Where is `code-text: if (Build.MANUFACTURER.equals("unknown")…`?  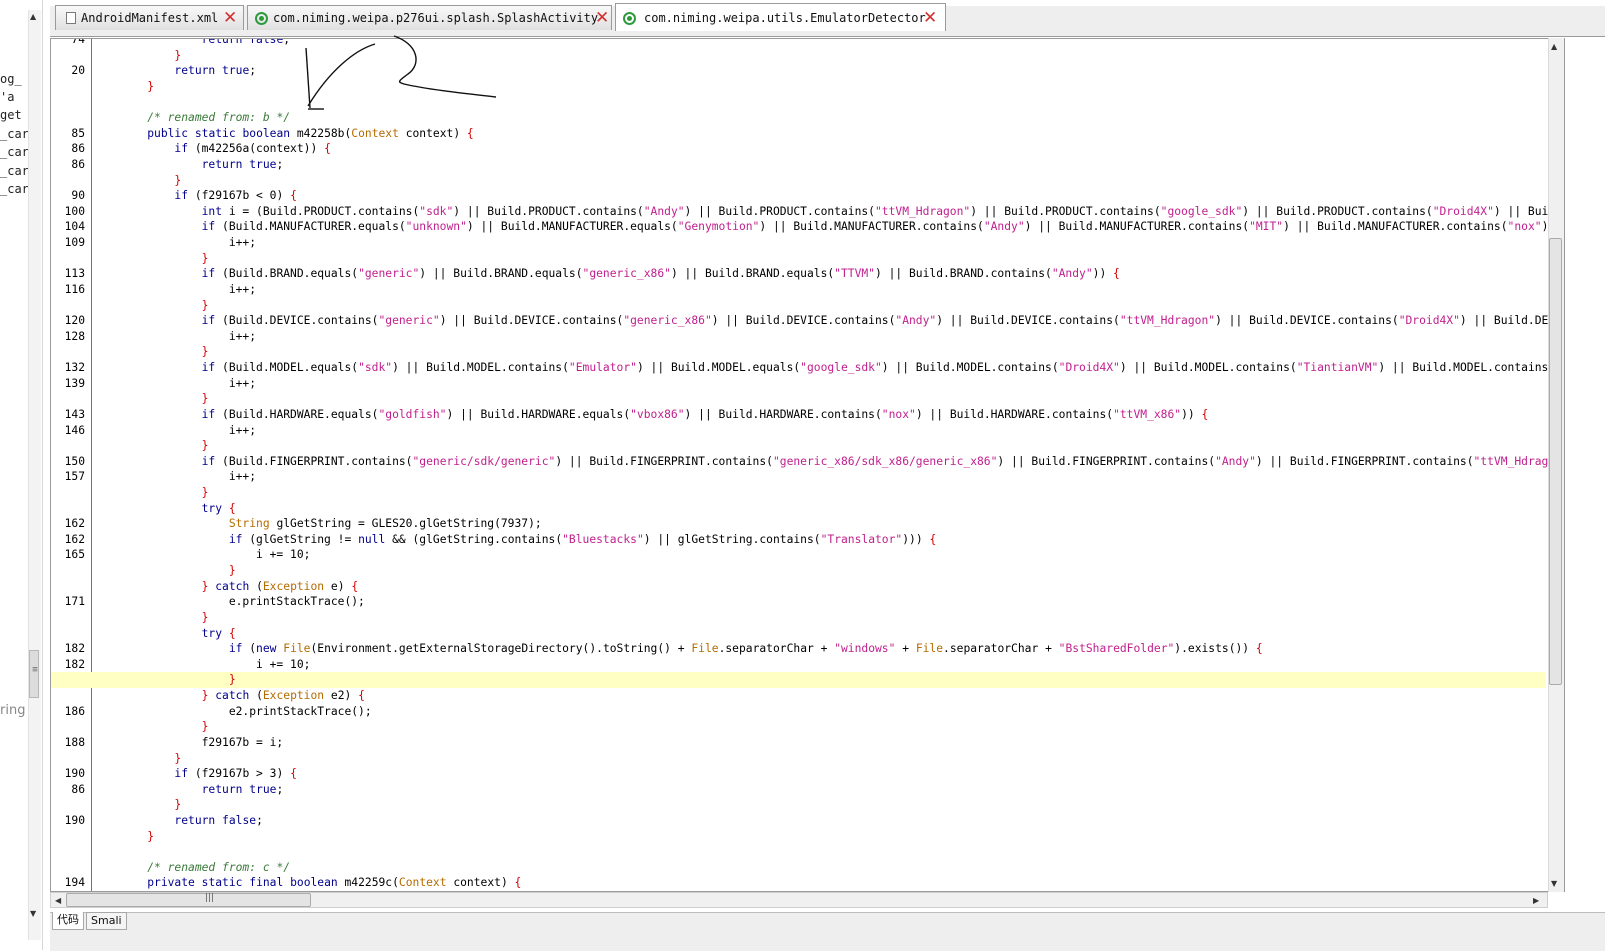 code-text: if (Build.MANUFACTURER.equals("unknown")… is located at coordinates (842, 227).